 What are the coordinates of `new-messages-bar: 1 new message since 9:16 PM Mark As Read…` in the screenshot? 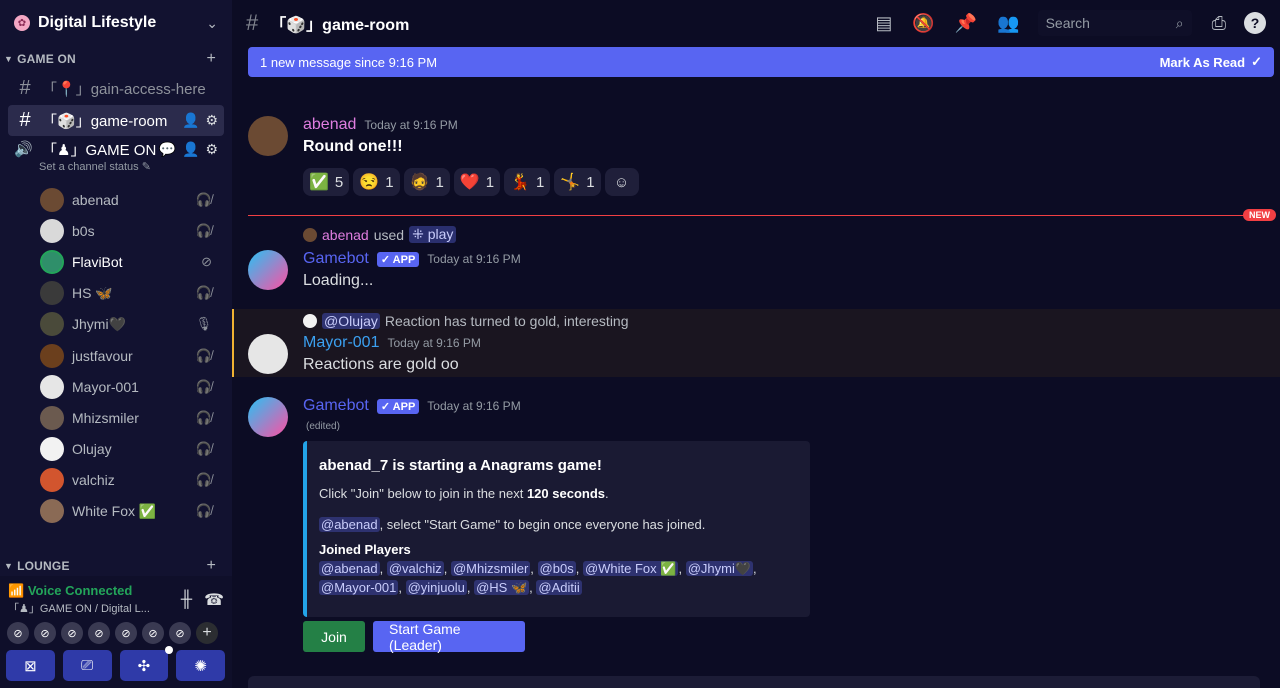 It's located at (761, 62).